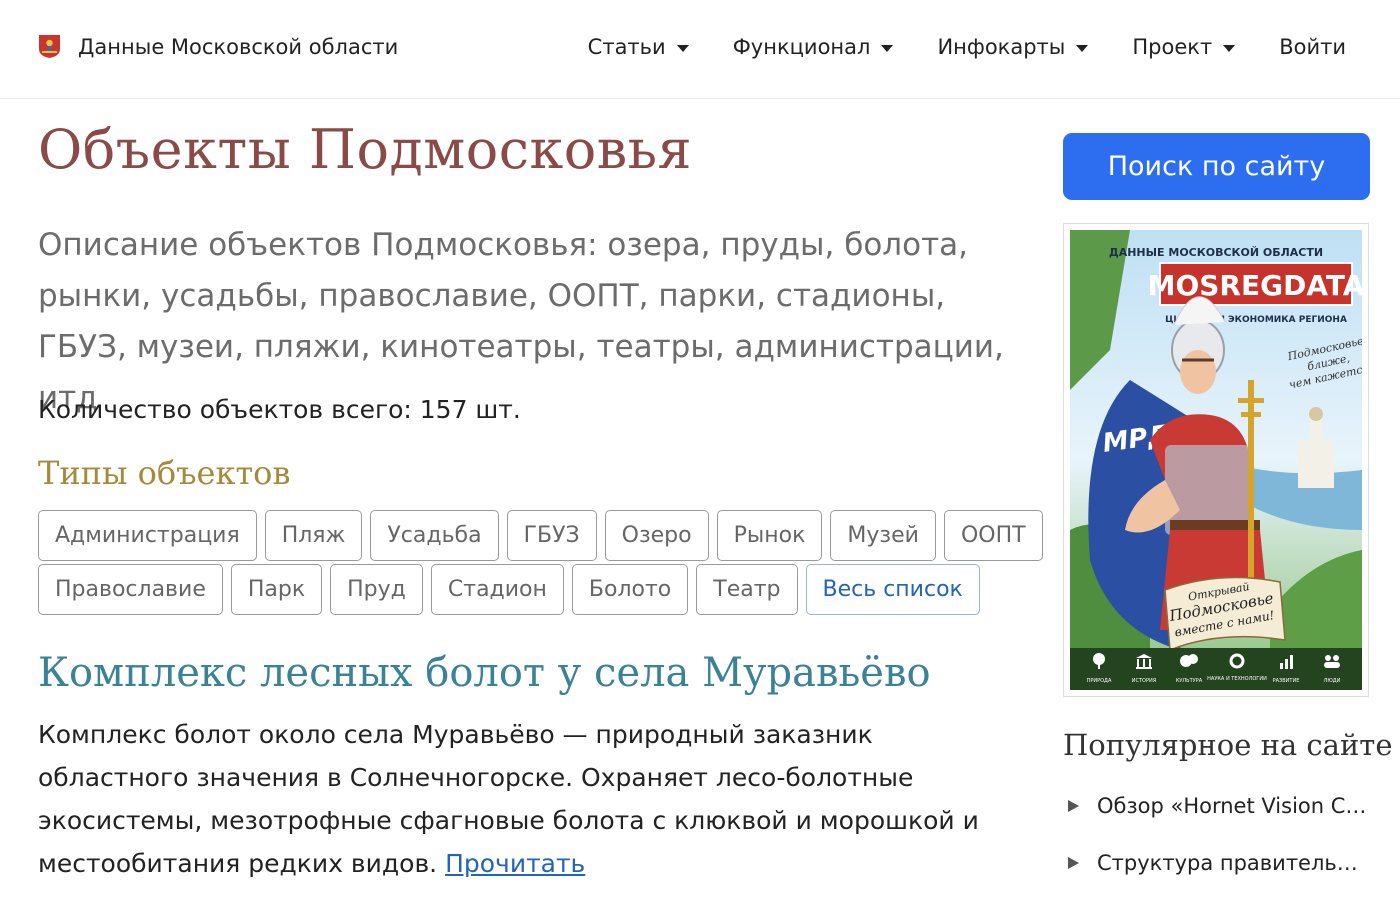  I want to click on tag-market: Рынок, so click(769, 535).